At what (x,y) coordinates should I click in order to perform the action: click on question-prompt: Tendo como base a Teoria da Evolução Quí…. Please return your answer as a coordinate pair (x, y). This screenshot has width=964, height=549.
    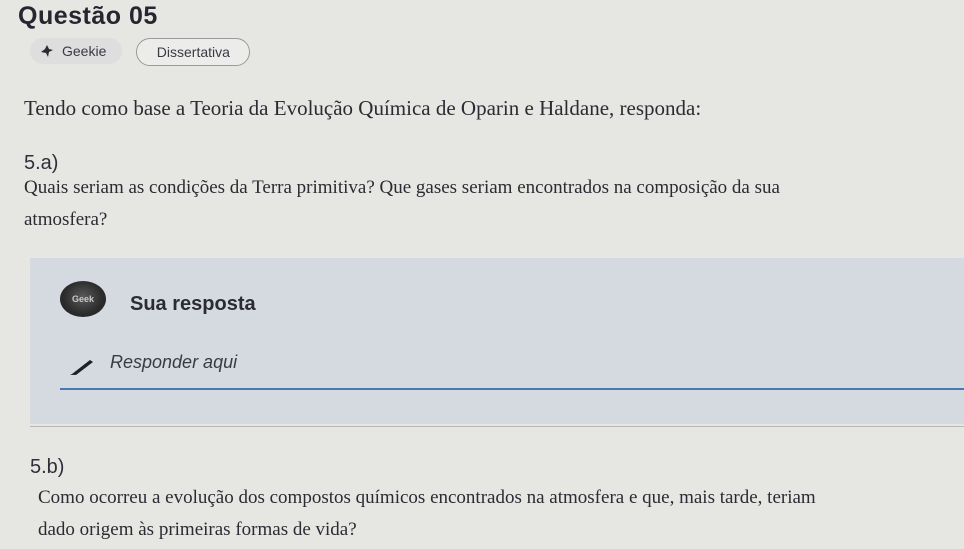
    Looking at the image, I should click on (363, 108).